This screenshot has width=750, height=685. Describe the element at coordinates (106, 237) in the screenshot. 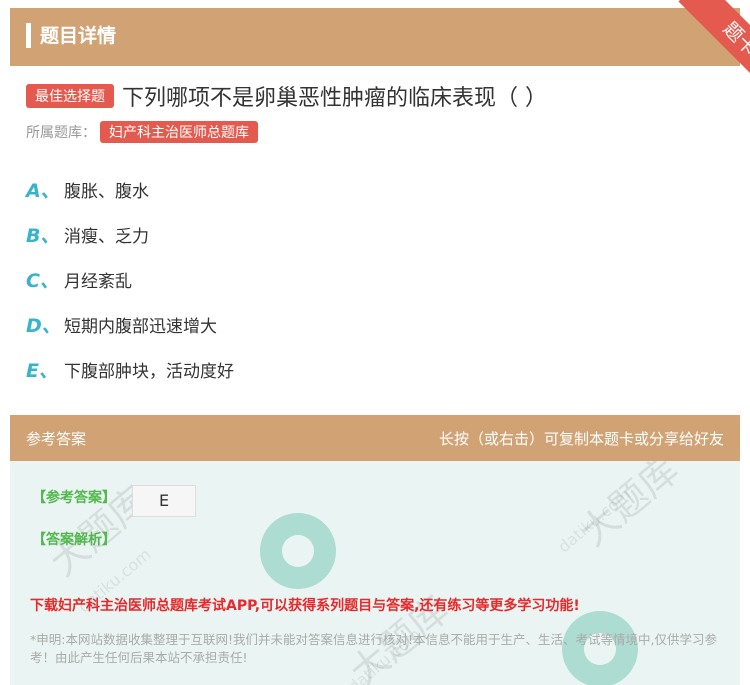

I see `option-text: 消瘦、乏力` at that location.